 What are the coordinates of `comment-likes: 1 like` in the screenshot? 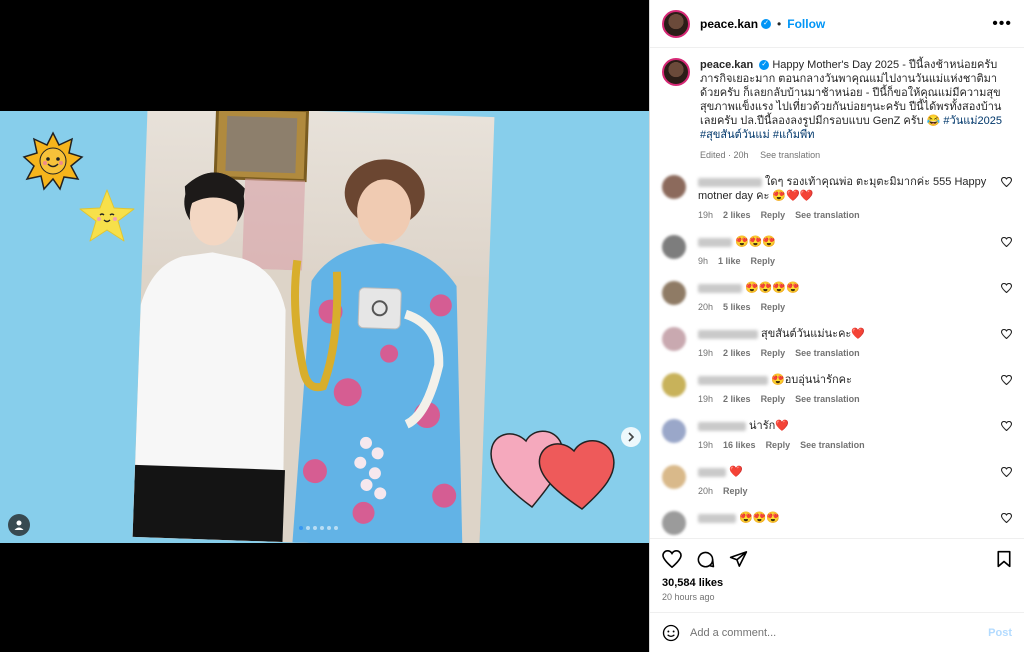 It's located at (729, 261).